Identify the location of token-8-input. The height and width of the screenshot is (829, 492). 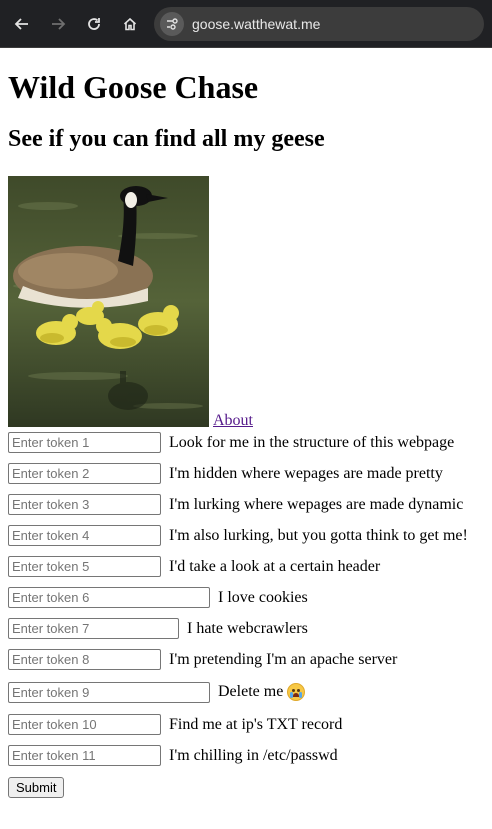
(84, 659).